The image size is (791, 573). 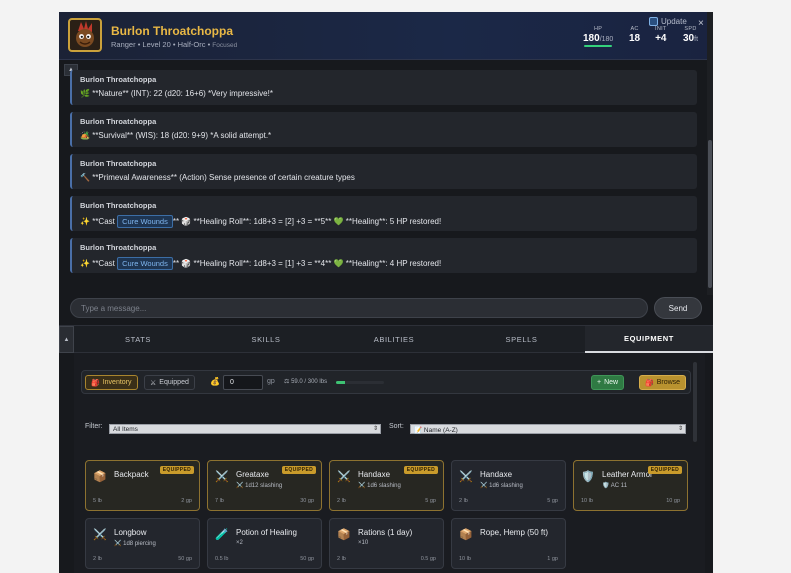 What do you see at coordinates (396, 426) in the screenshot?
I see `sort-label: Sort:` at bounding box center [396, 426].